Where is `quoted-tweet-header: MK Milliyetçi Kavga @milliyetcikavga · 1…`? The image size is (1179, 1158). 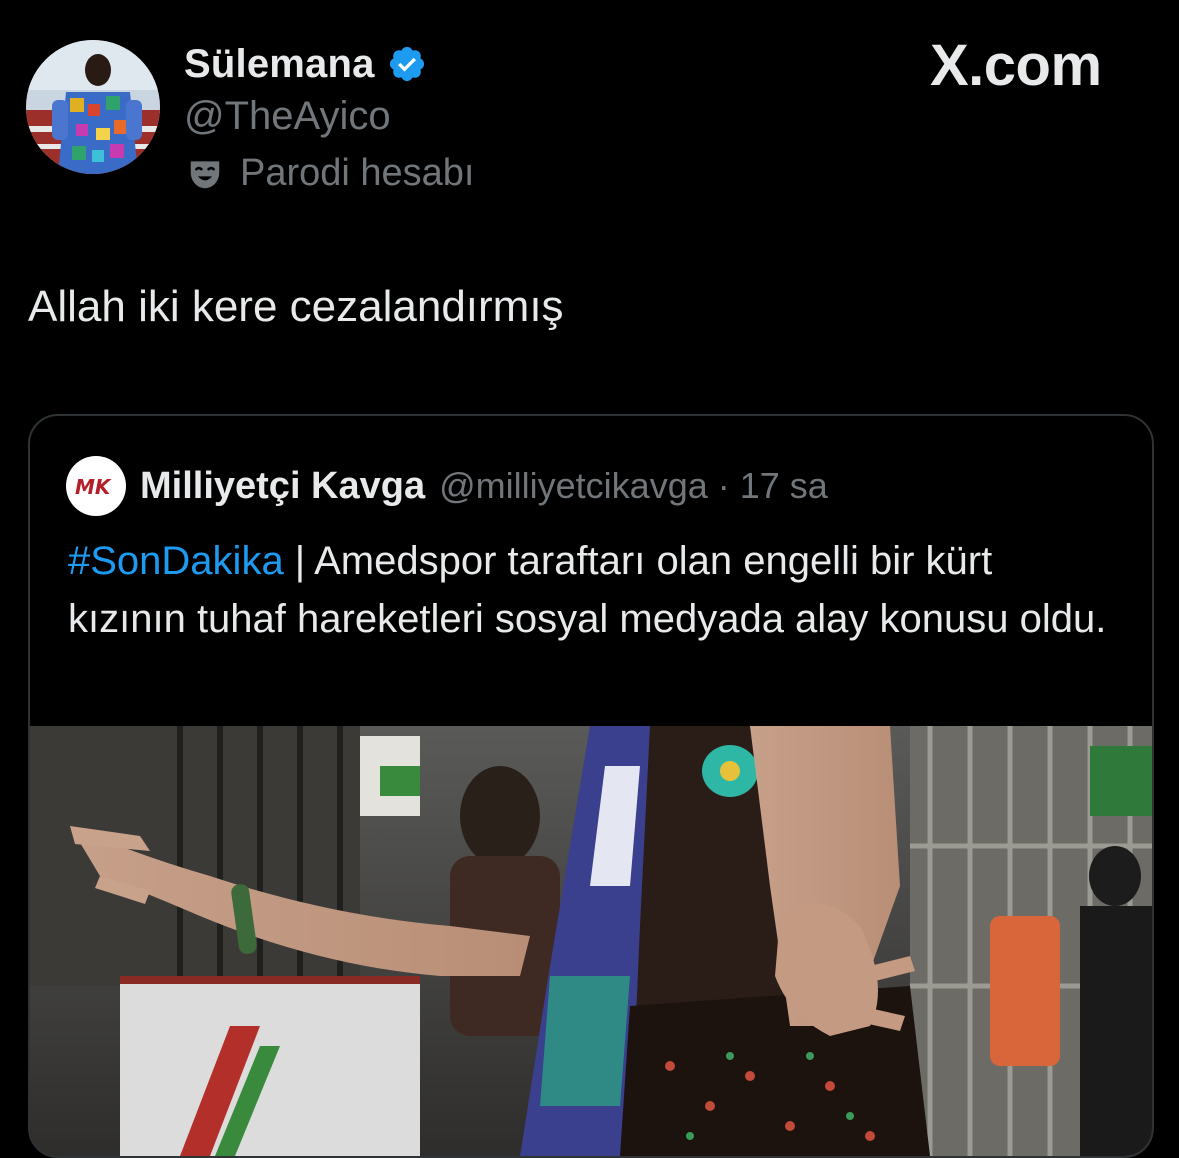 quoted-tweet-header: MK Milliyetçi Kavga @milliyetcikavga · 1… is located at coordinates (447, 486).